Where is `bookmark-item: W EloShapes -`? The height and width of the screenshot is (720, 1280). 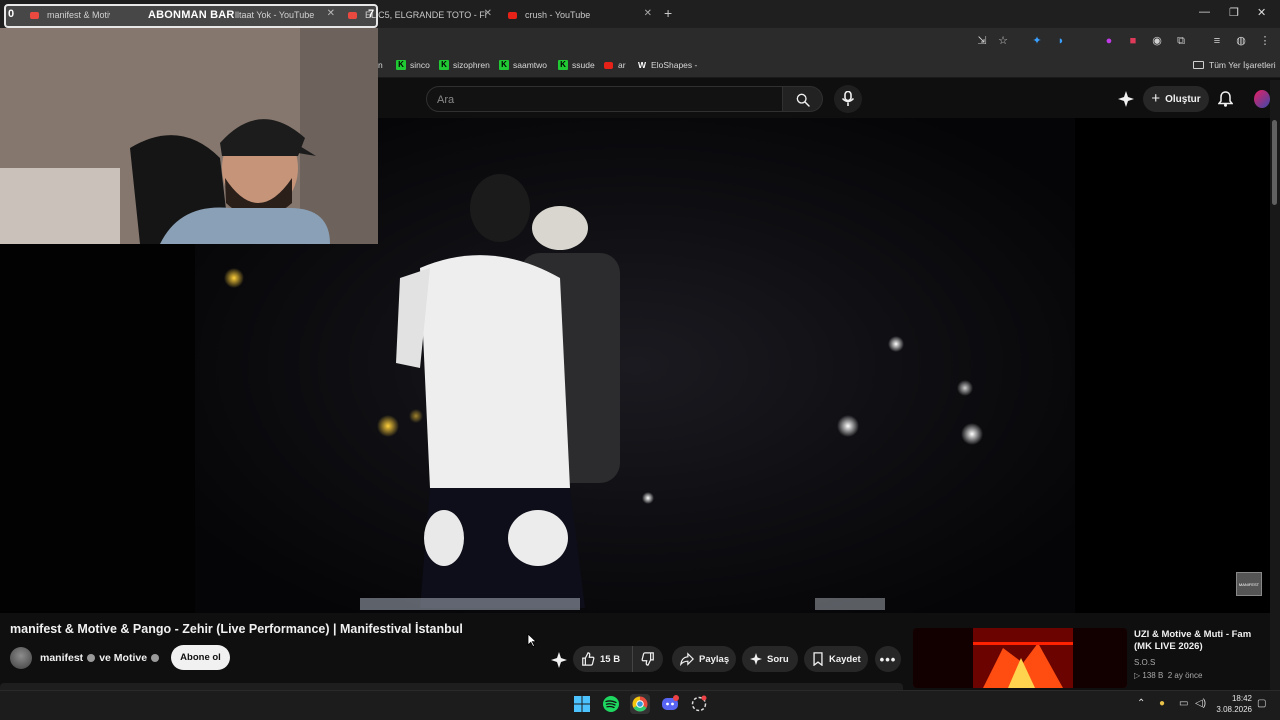
bookmark-item: W EloShapes - is located at coordinates (667, 65).